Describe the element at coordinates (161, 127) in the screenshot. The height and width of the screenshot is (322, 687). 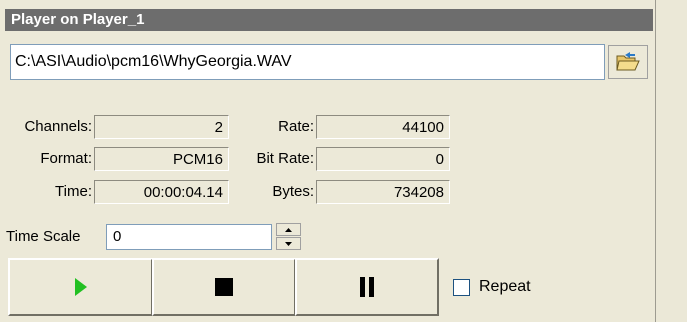
I see `channels-value: 2` at that location.